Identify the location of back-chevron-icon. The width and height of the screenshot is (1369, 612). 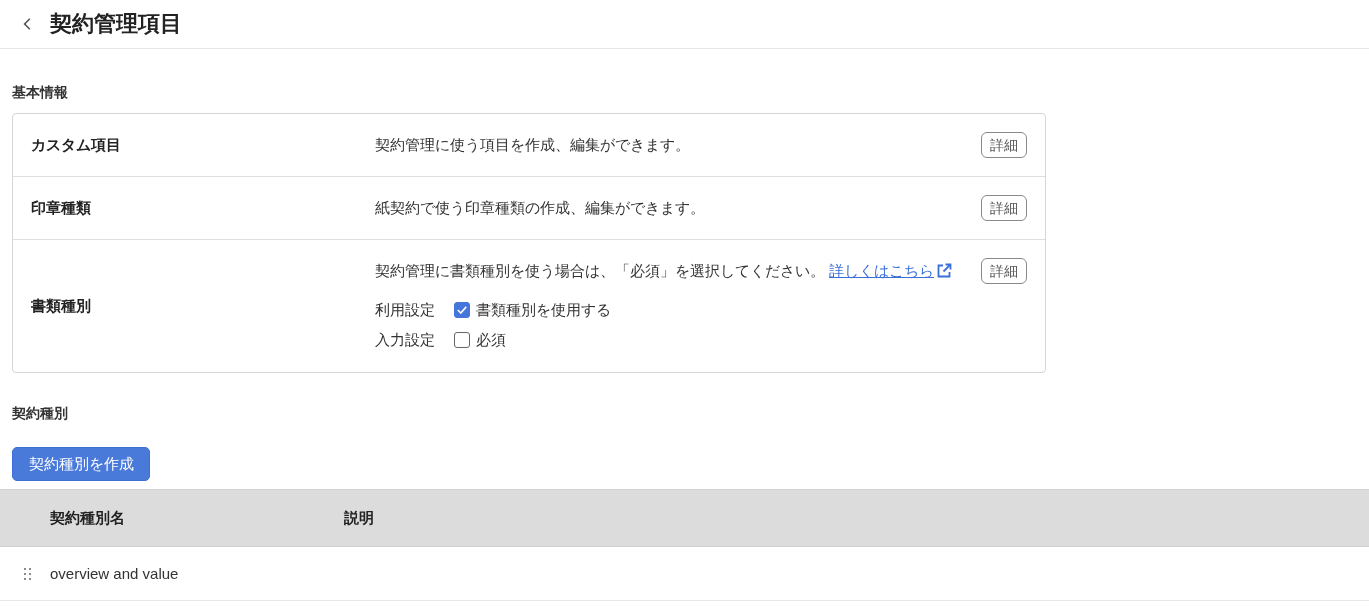
(27, 24).